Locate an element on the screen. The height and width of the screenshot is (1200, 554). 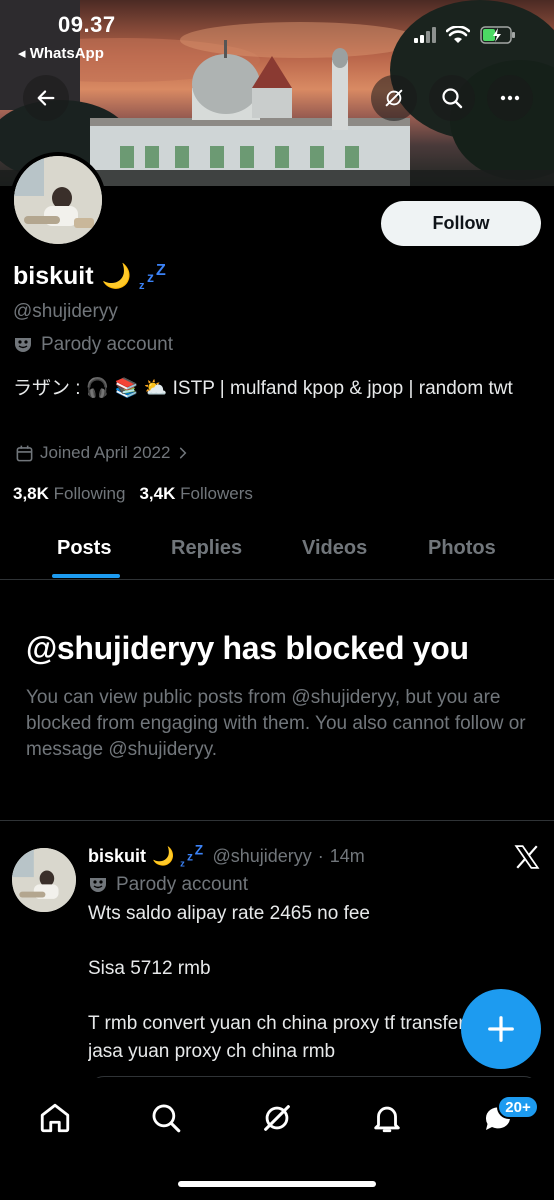
tab-videos: Videos is located at coordinates (334, 548).